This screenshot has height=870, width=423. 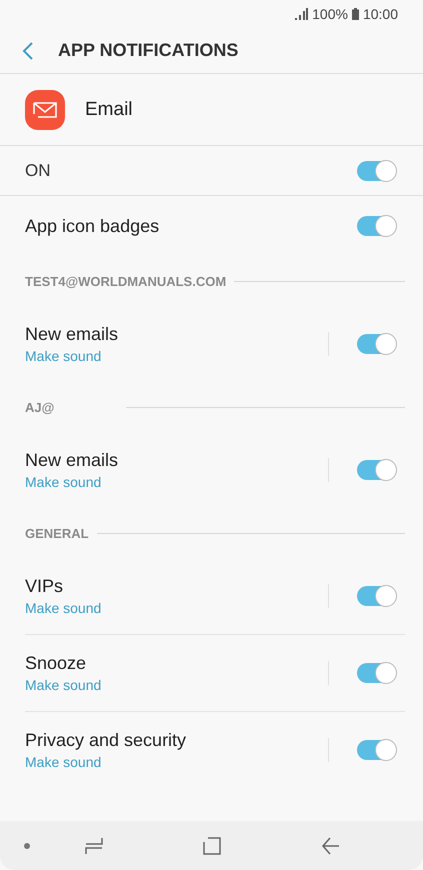 I want to click on back-icon, so click(x=28, y=51).